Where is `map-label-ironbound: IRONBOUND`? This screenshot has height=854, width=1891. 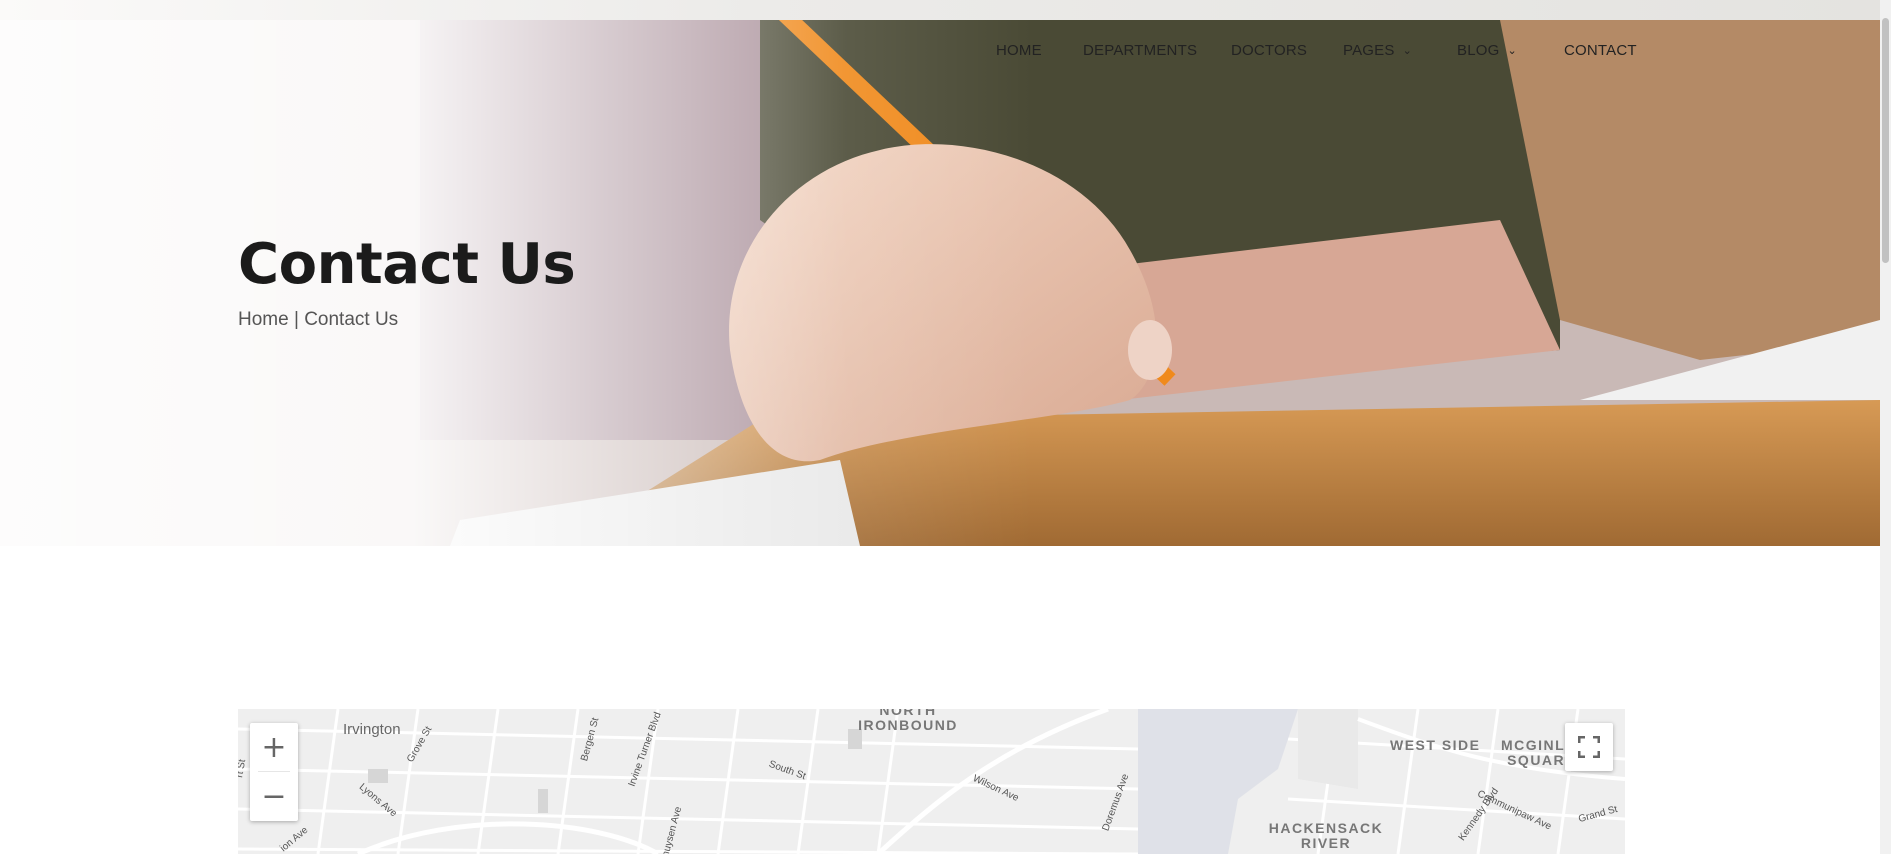
map-label-ironbound: IRONBOUND is located at coordinates (908, 725).